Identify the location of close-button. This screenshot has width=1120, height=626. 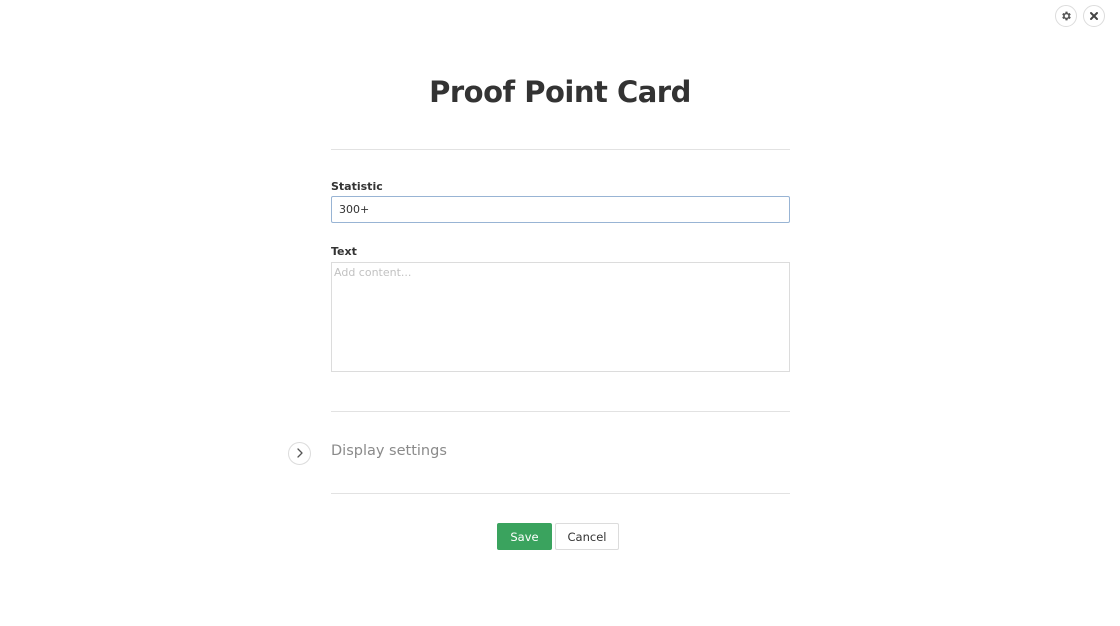
(1094, 16).